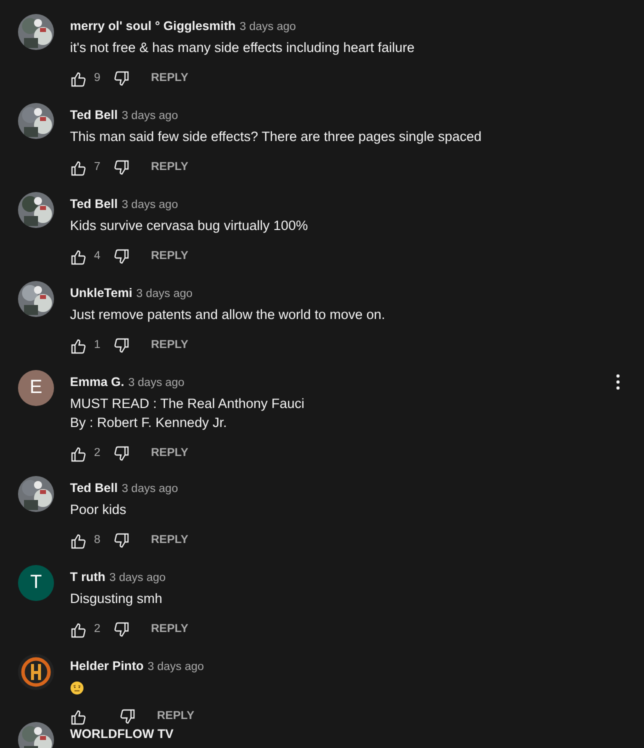 The image size is (644, 748). I want to click on comment-text: By : Robert F. Kennedy Jr., so click(149, 423).